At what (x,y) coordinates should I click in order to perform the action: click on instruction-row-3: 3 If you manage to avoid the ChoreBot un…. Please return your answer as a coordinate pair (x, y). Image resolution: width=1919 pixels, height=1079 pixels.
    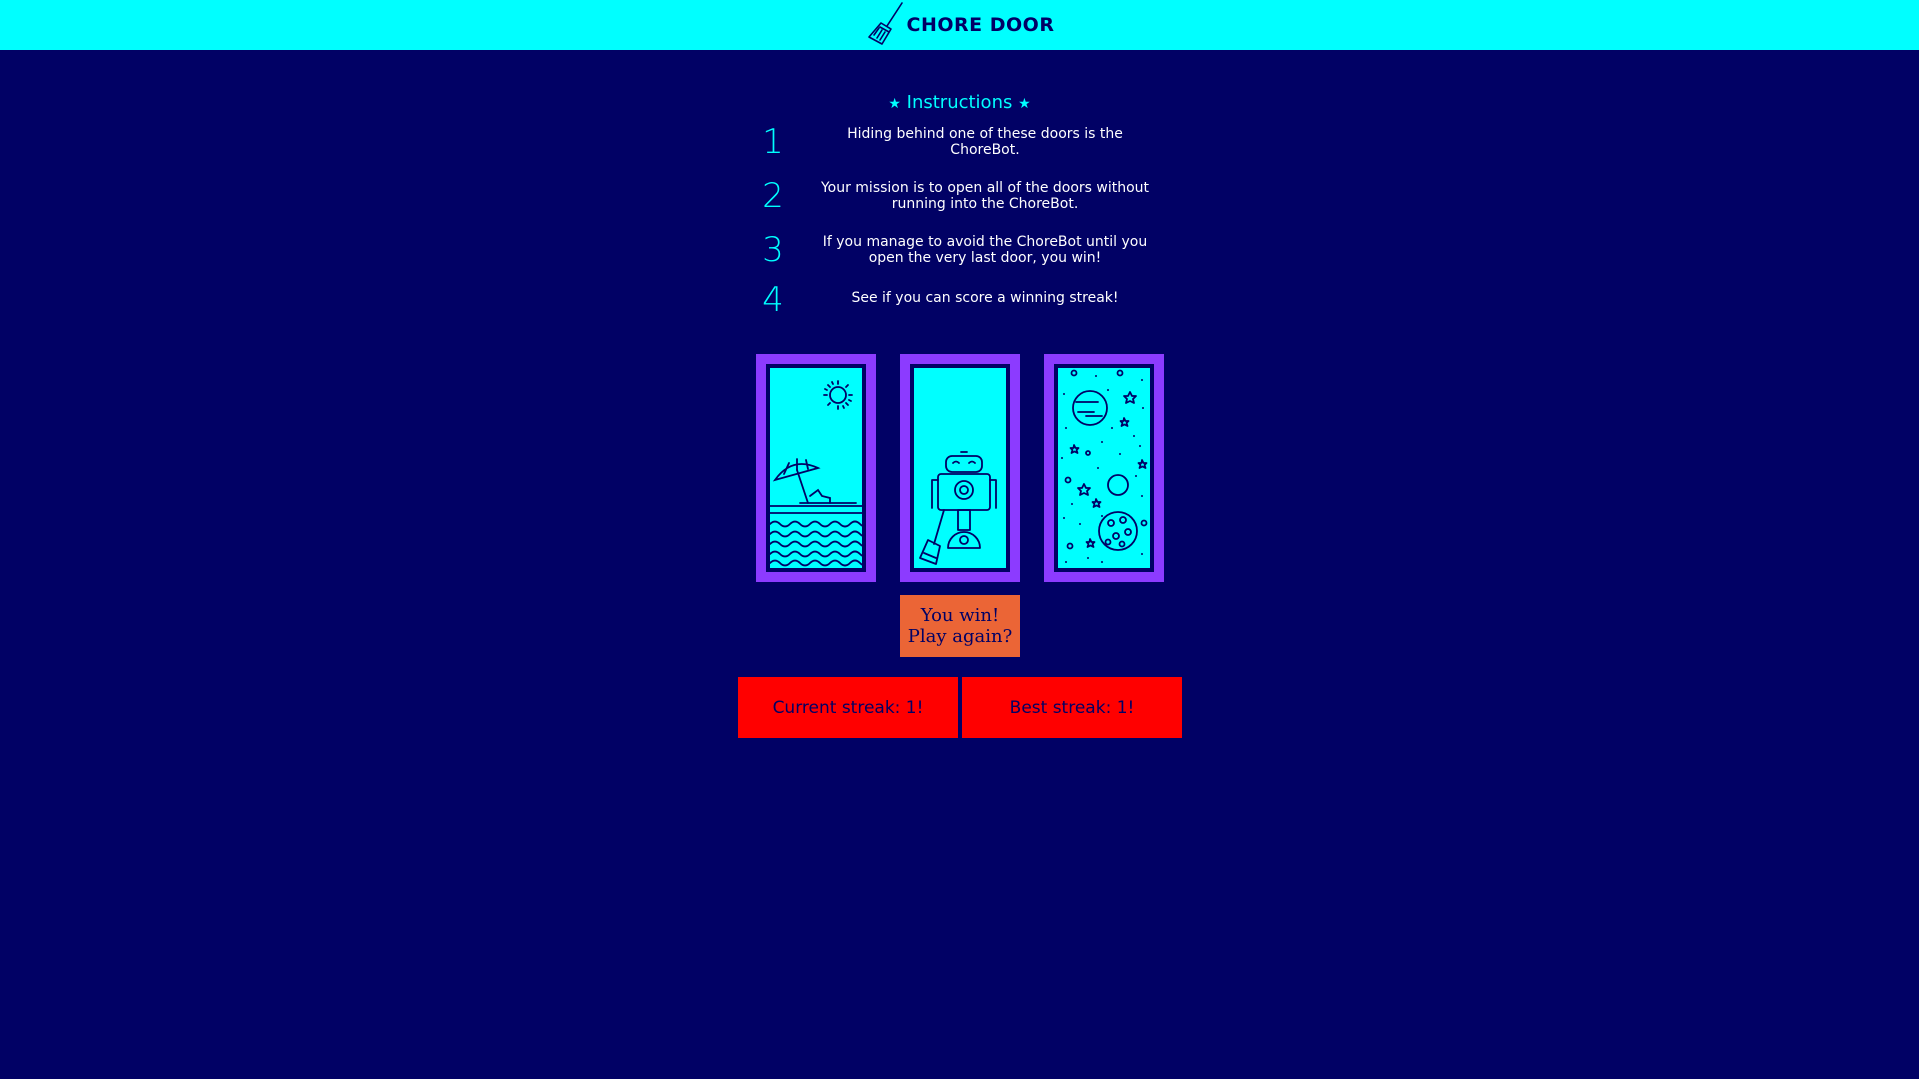
    Looking at the image, I should click on (950, 251).